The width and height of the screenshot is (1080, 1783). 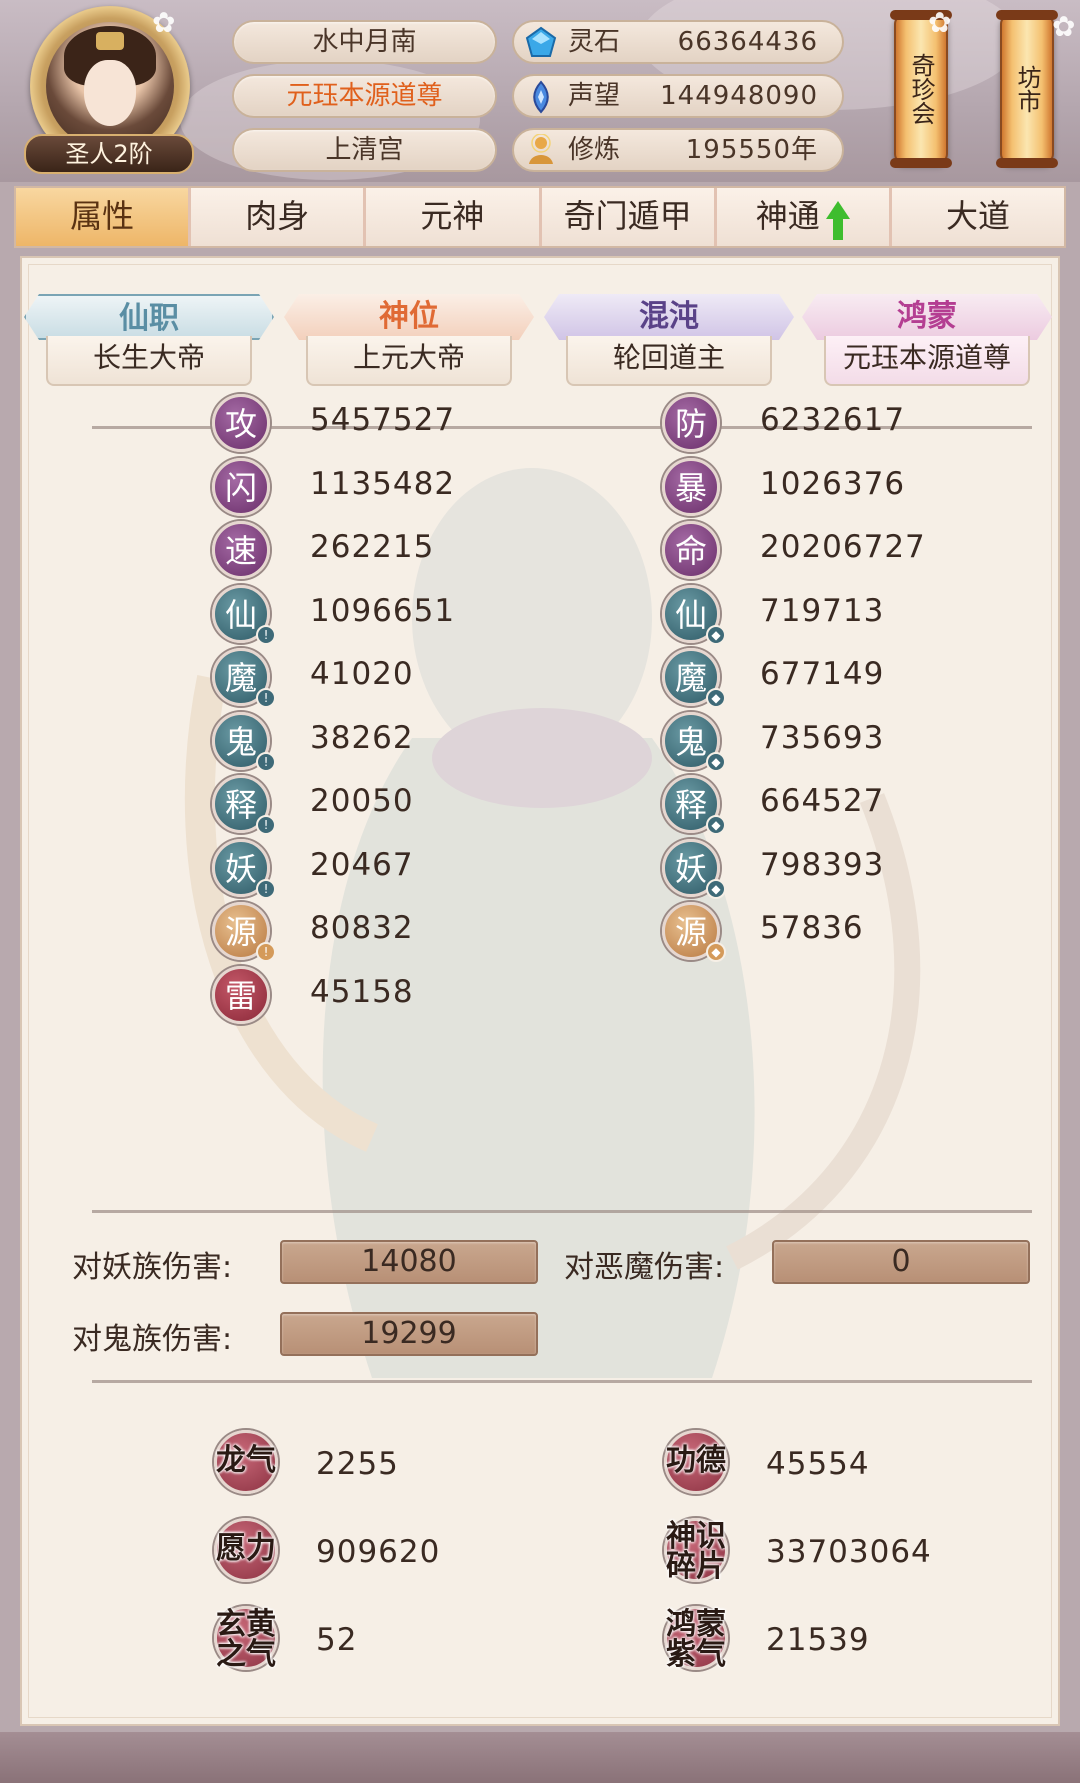 What do you see at coordinates (812, 928) in the screenshot?
I see `stat-value: 57836` at bounding box center [812, 928].